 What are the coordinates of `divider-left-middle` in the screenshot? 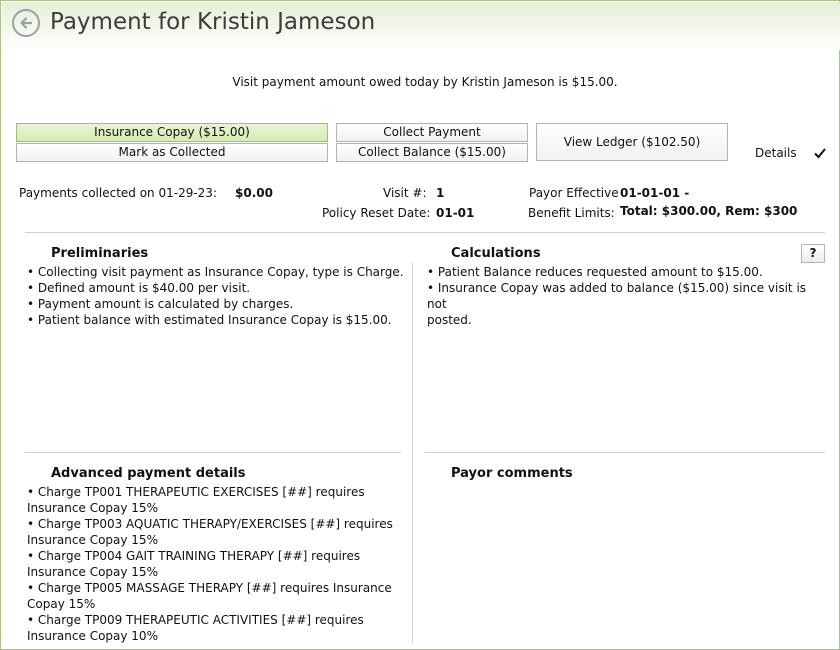 It's located at (213, 452).